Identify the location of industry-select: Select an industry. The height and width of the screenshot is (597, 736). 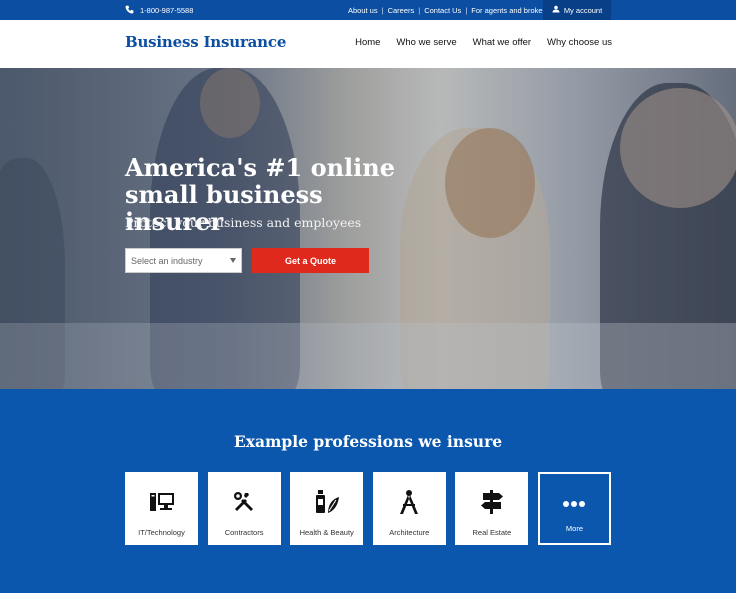
(183, 260).